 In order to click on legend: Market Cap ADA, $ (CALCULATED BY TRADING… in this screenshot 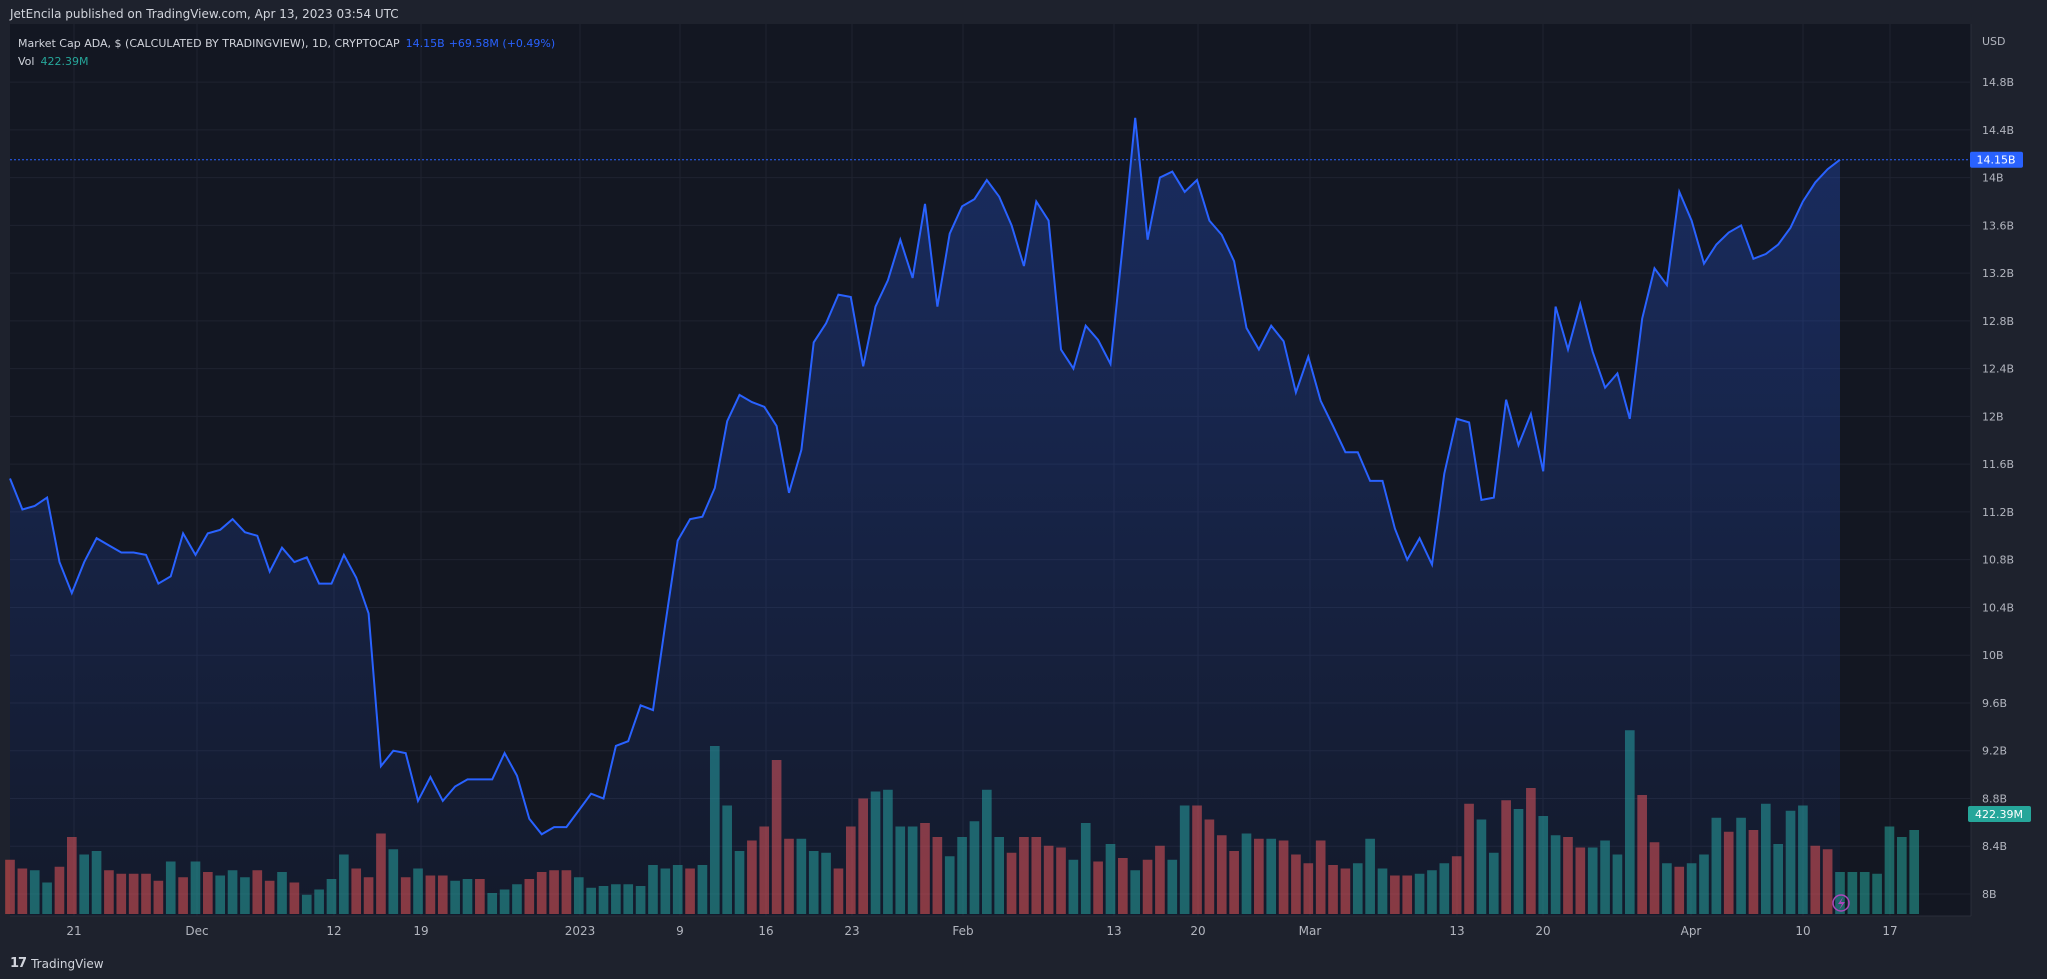, I will do `click(286, 53)`.